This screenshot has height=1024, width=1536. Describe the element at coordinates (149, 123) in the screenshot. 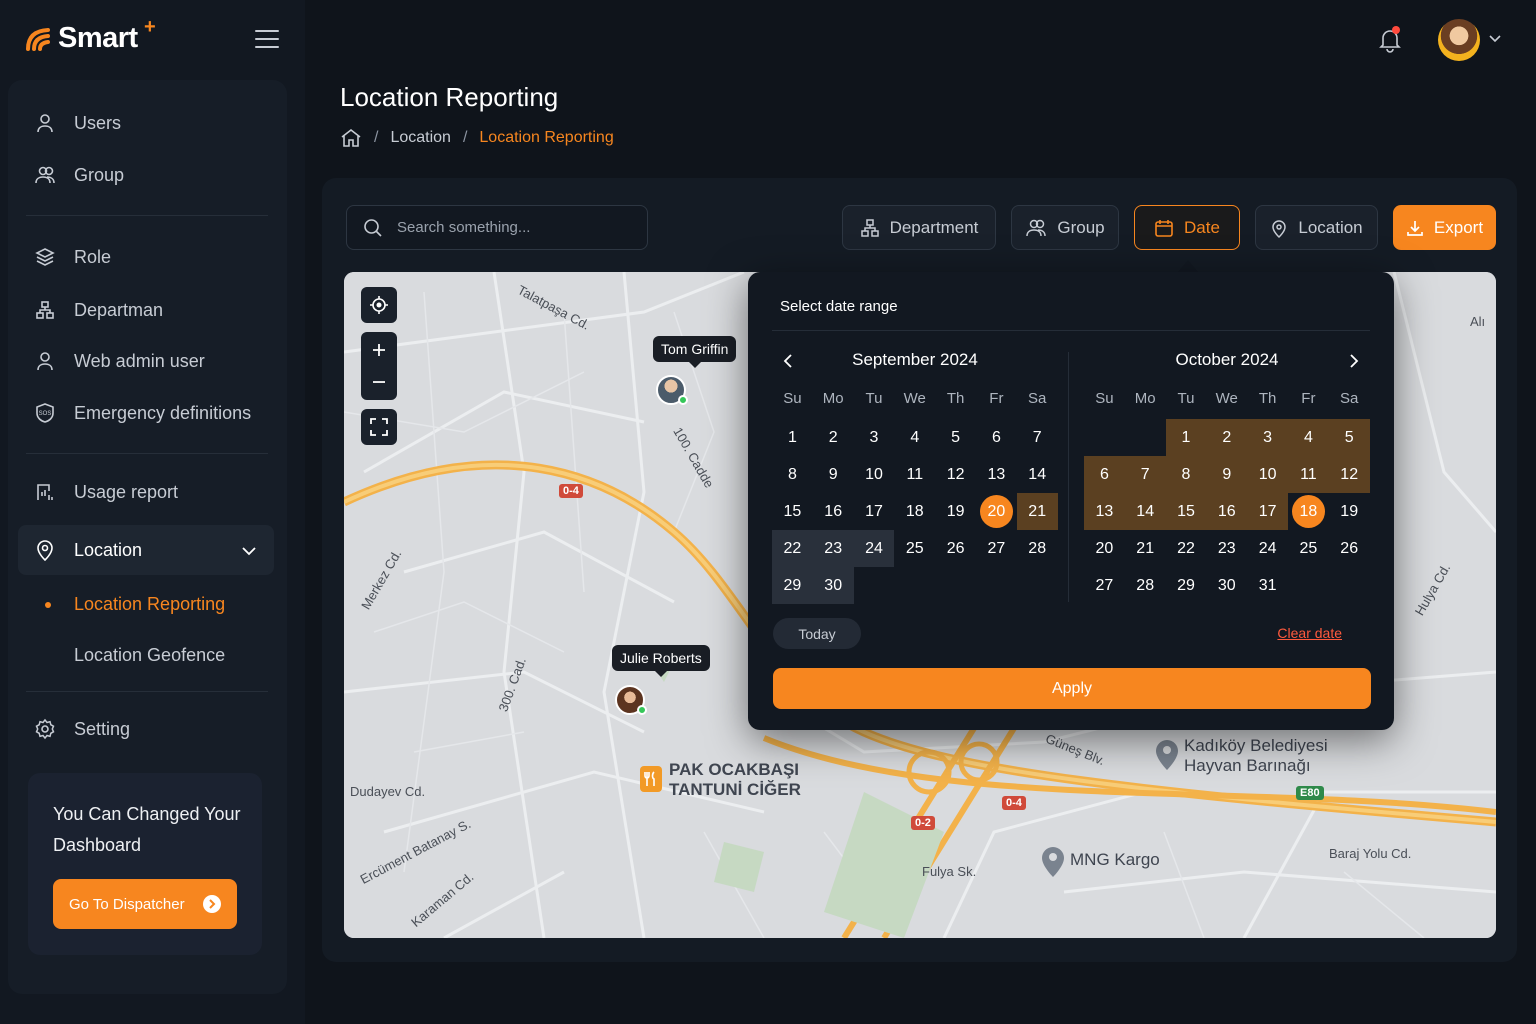

I see `sidebar-item-users: Users` at that location.